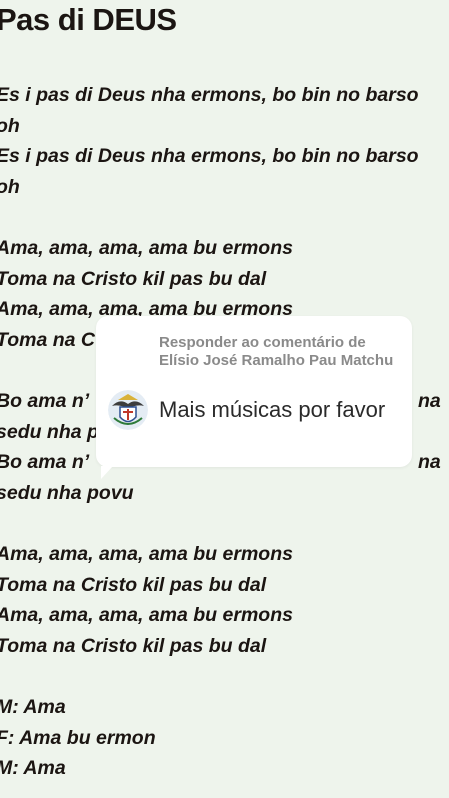 The height and width of the screenshot is (798, 449). I want to click on song-title: Pas di DEUS, so click(88, 19).